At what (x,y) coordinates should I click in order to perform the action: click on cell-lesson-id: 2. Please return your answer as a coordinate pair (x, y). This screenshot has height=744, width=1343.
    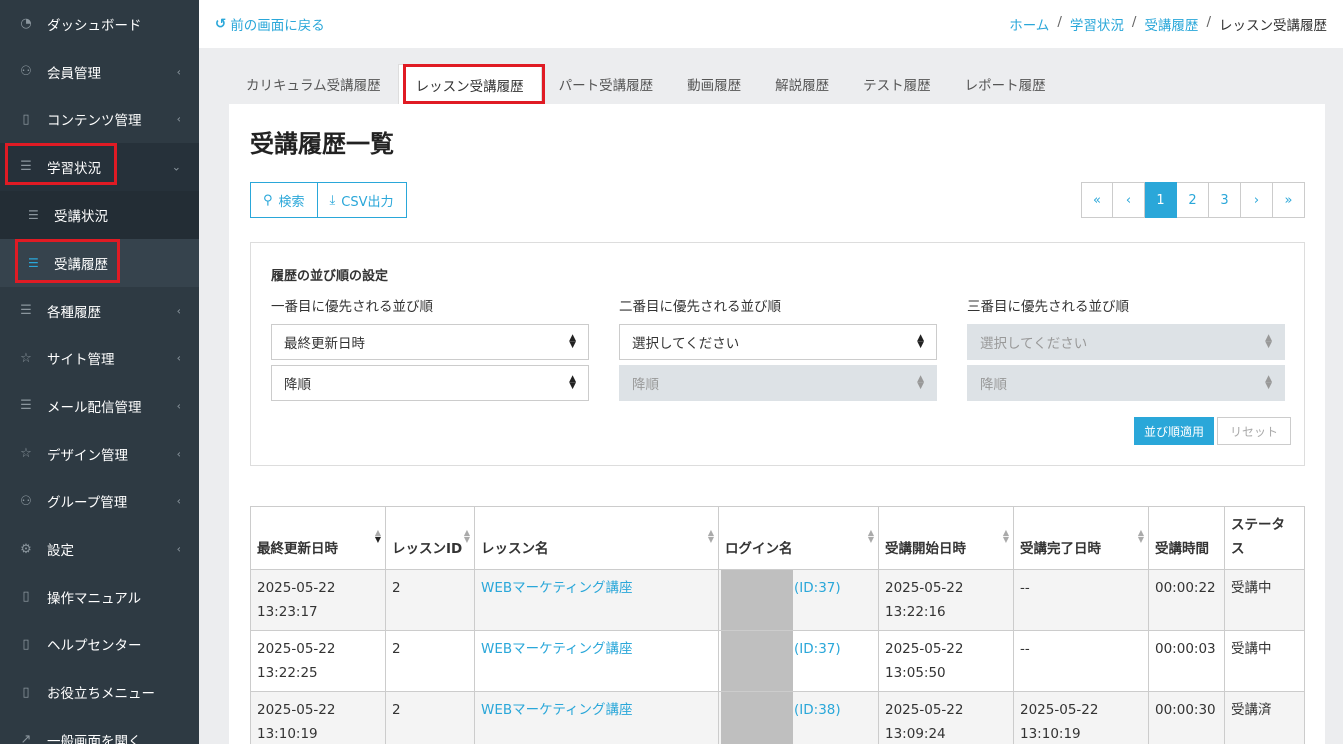
    Looking at the image, I should click on (430, 600).